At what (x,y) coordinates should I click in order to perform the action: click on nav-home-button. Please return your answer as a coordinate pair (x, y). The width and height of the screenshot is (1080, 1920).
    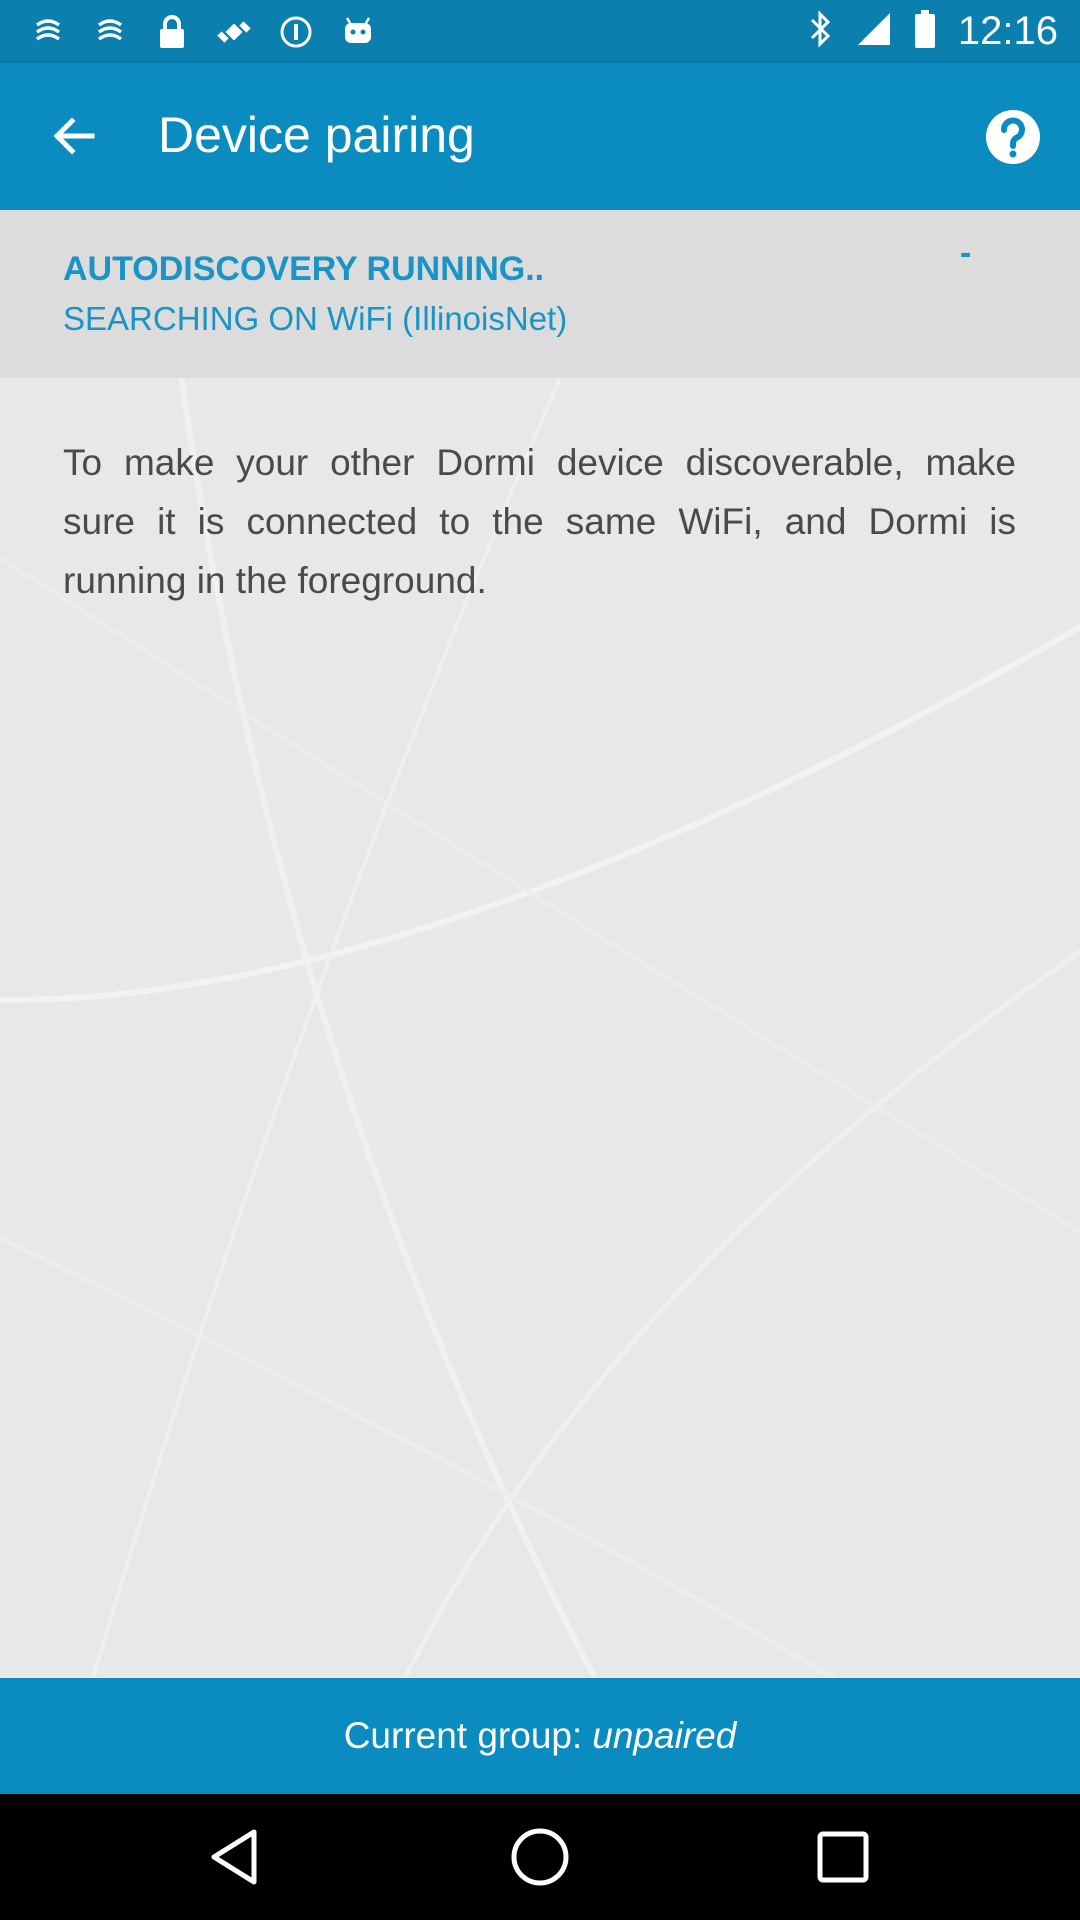
    Looking at the image, I should click on (540, 1857).